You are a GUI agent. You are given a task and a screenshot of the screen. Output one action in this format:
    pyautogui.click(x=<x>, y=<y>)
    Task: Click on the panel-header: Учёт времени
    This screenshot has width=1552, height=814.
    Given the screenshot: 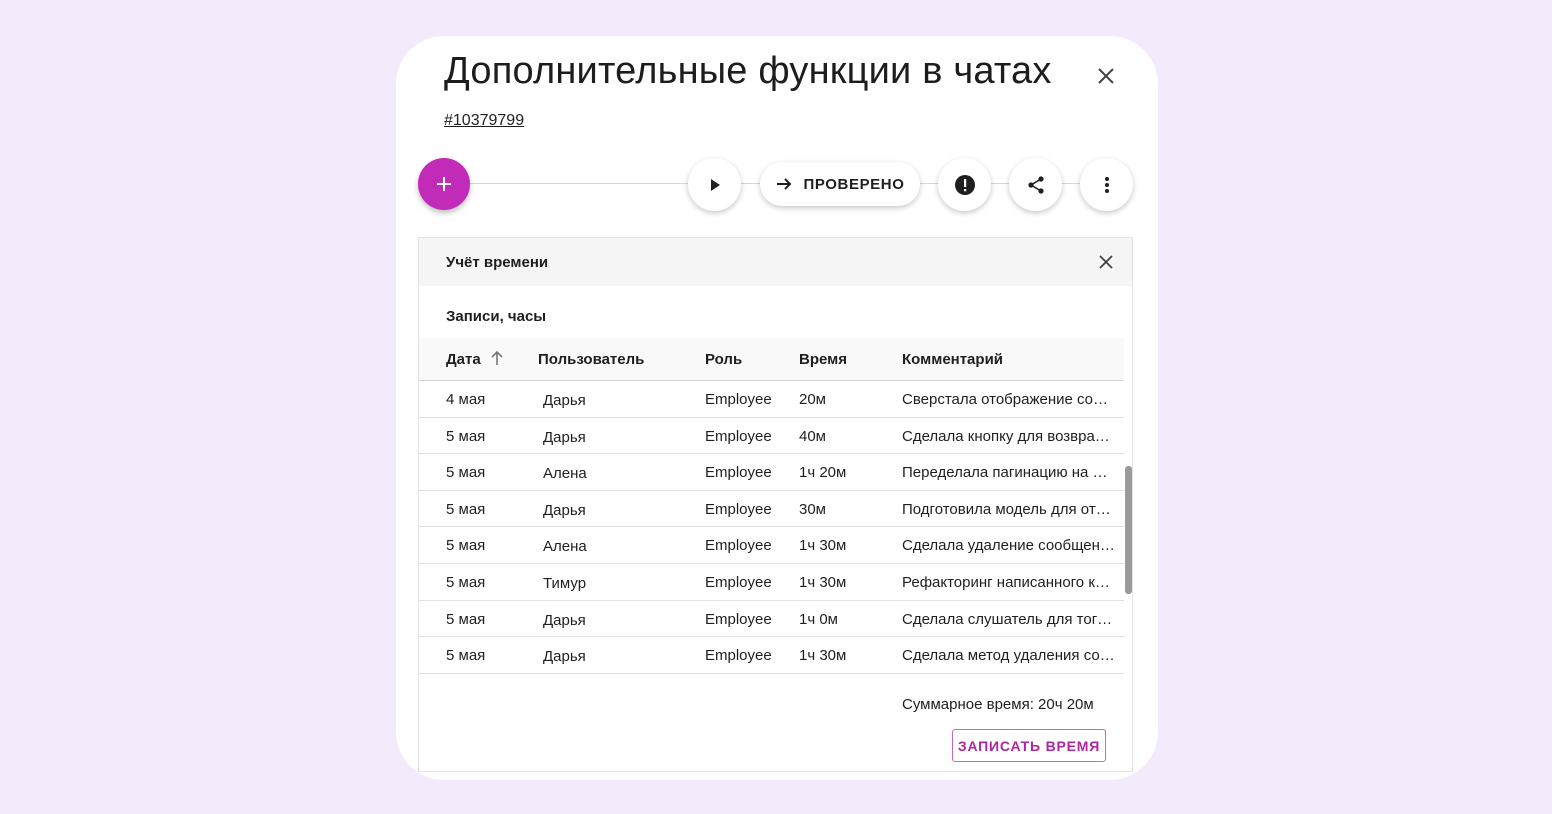 What is the action you would take?
    pyautogui.click(x=775, y=262)
    